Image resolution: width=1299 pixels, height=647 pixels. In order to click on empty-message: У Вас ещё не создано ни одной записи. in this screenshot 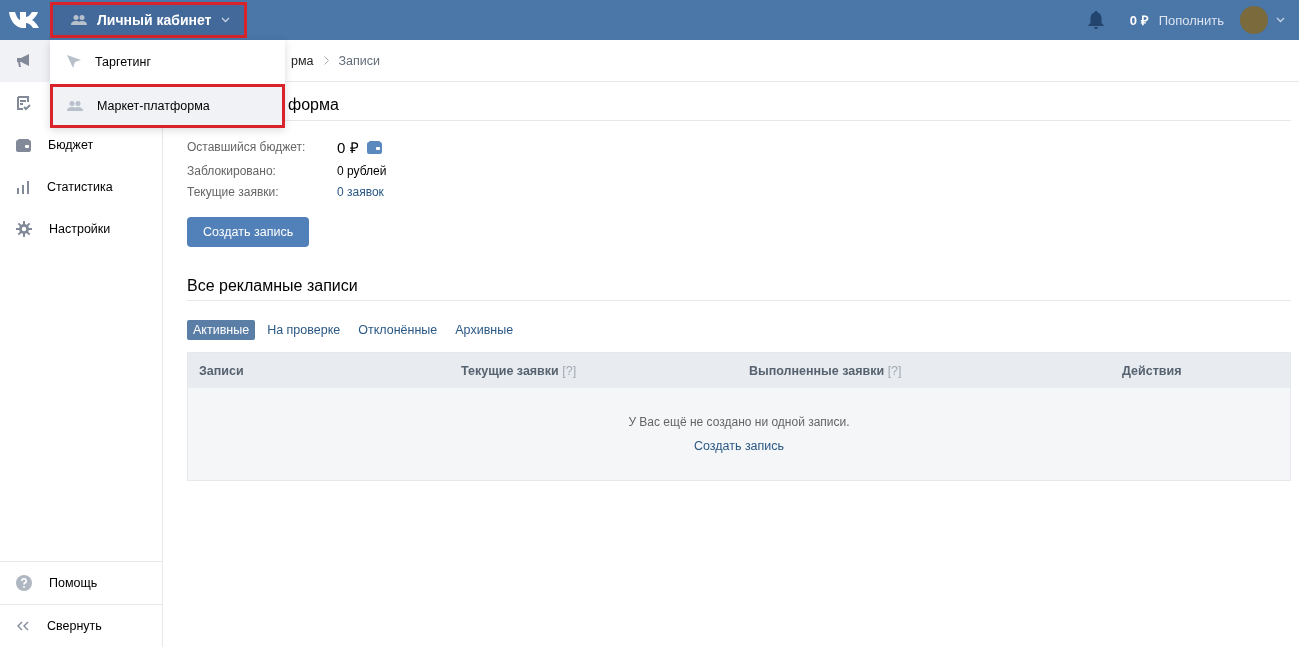, I will do `click(739, 422)`.